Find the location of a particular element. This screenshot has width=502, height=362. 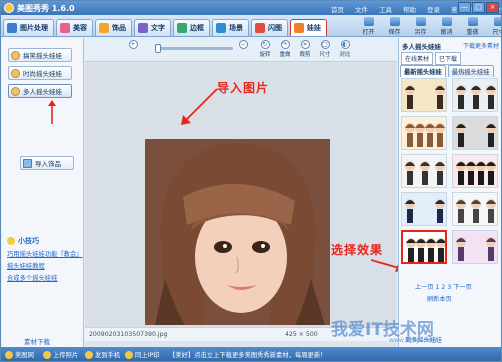

fashion-doll-button: 时尚摇头娃娃 is located at coordinates (40, 73).